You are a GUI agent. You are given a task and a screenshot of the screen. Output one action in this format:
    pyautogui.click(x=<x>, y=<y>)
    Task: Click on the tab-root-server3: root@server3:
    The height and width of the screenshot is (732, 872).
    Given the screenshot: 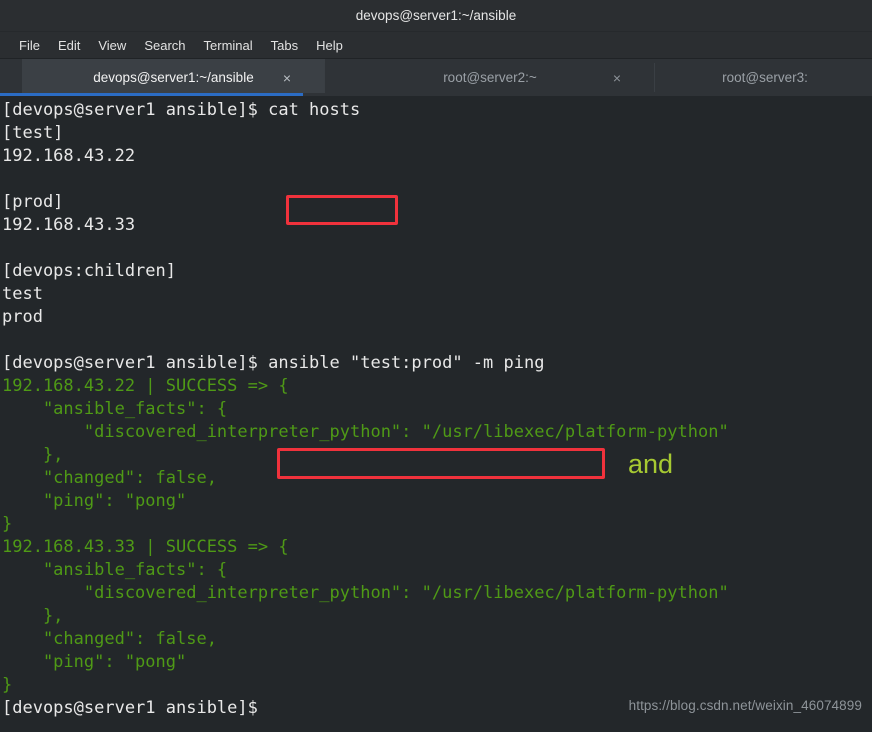 What is the action you would take?
    pyautogui.click(x=763, y=77)
    